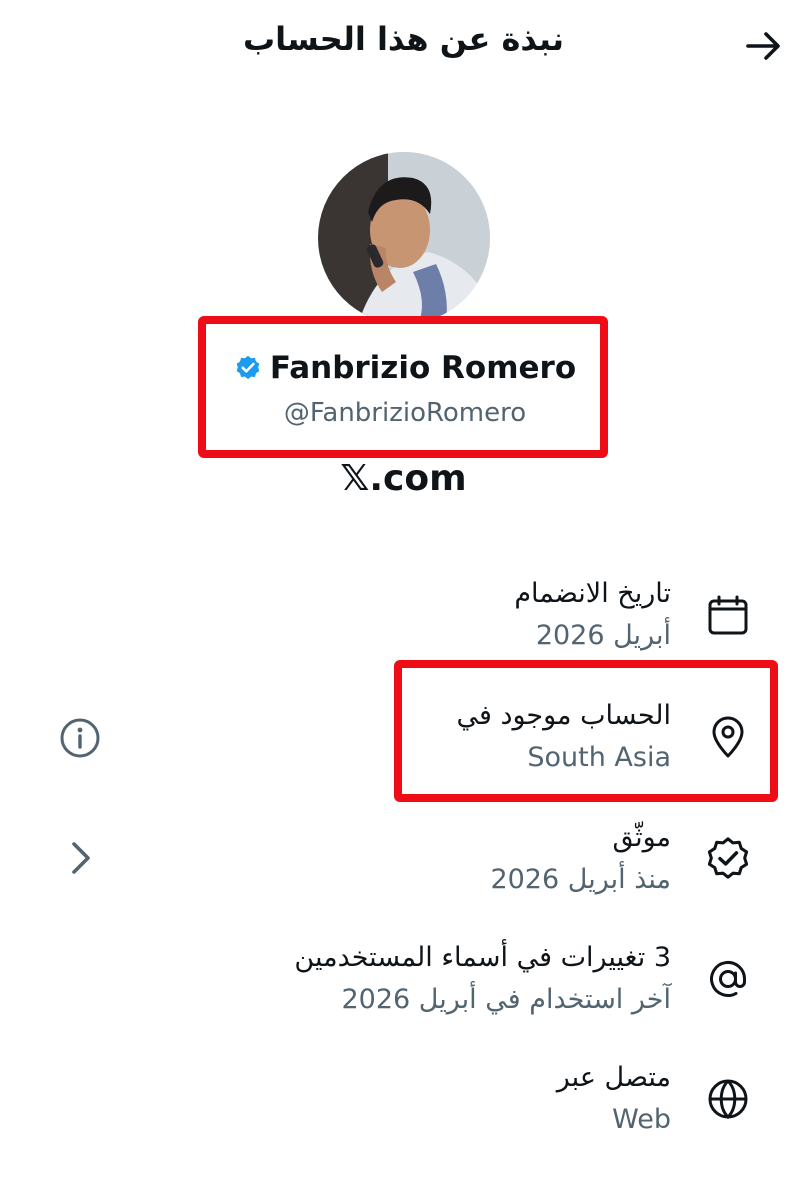 Image resolution: width=807 pixels, height=1199 pixels. What do you see at coordinates (403, 387) in the screenshot?
I see `highlight-box-profile` at bounding box center [403, 387].